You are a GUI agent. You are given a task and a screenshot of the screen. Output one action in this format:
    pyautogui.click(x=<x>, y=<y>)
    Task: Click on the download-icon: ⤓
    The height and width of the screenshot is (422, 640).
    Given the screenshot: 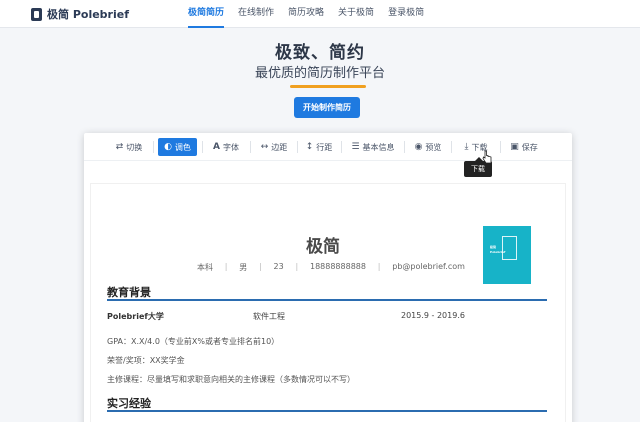 What is the action you would take?
    pyautogui.click(x=466, y=147)
    